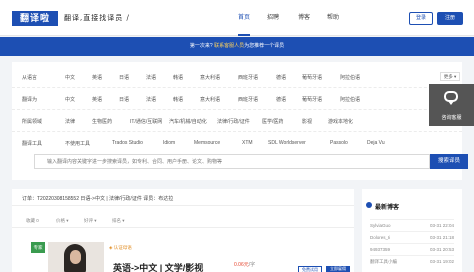 Image resolution: width=474 pixels, height=272 pixels. I want to click on filter-option: 法律, so click(70, 121).